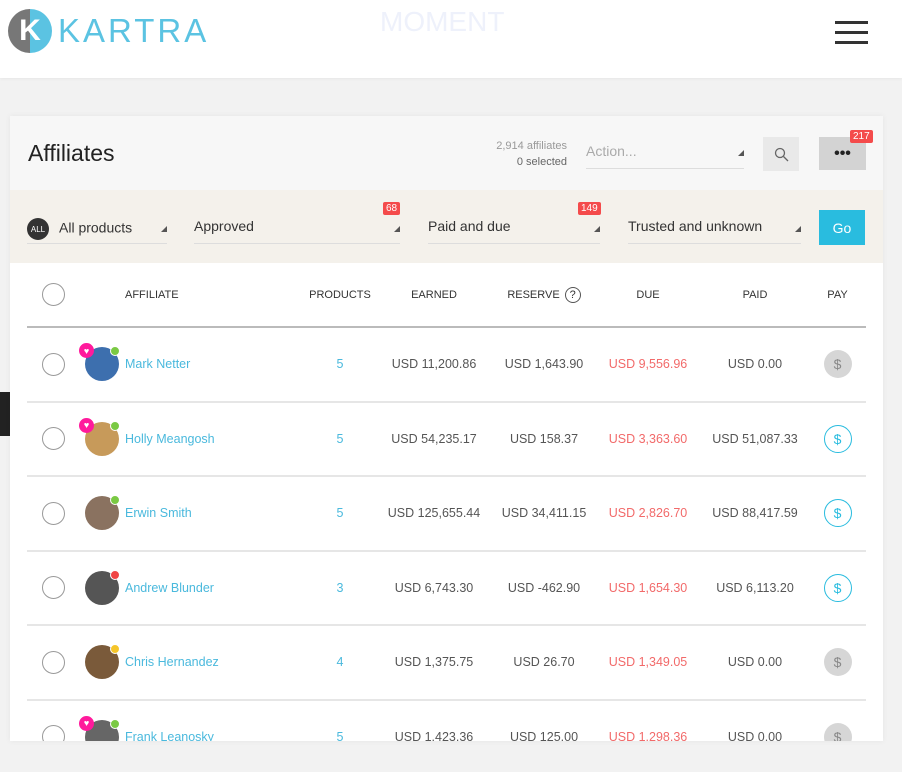  I want to click on counts: 2,914 affiliates 0 selected, so click(531, 154).